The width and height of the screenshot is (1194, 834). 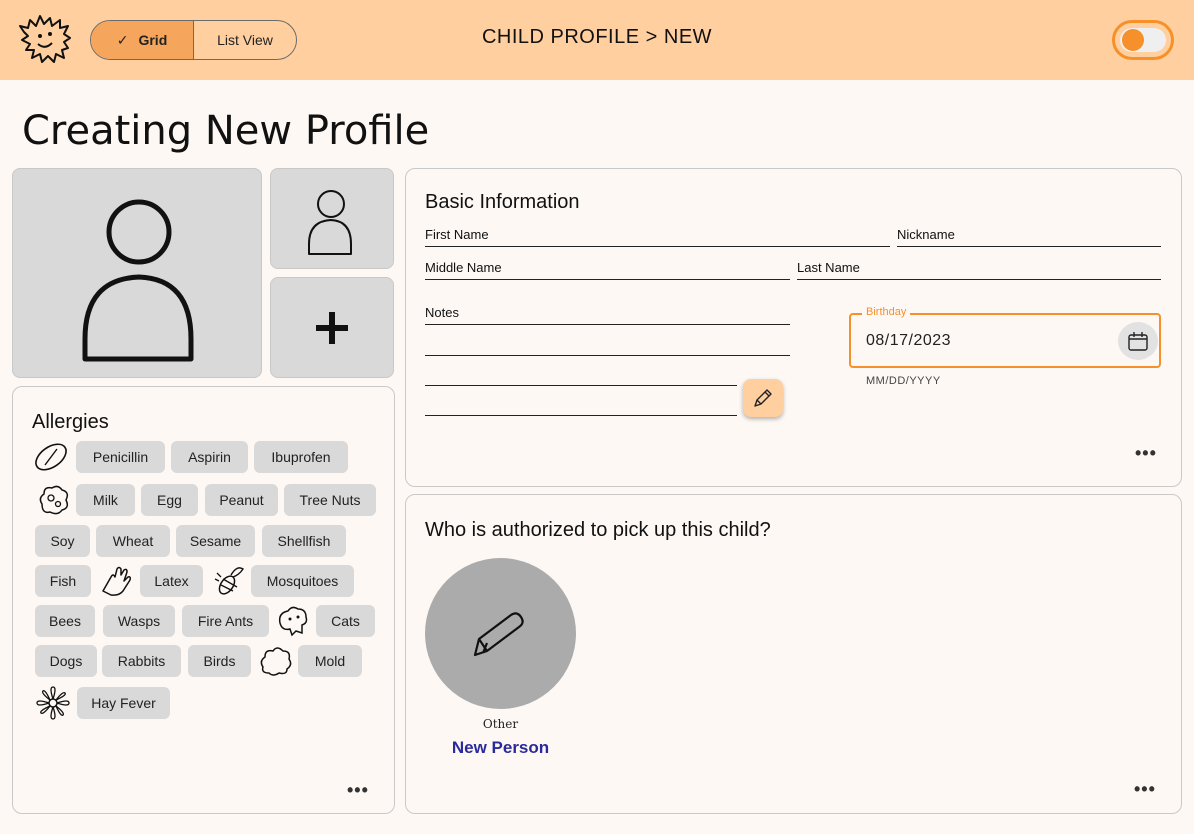 I want to click on allergy-chip-mosquitoes: Mosquitoes, so click(x=302, y=581).